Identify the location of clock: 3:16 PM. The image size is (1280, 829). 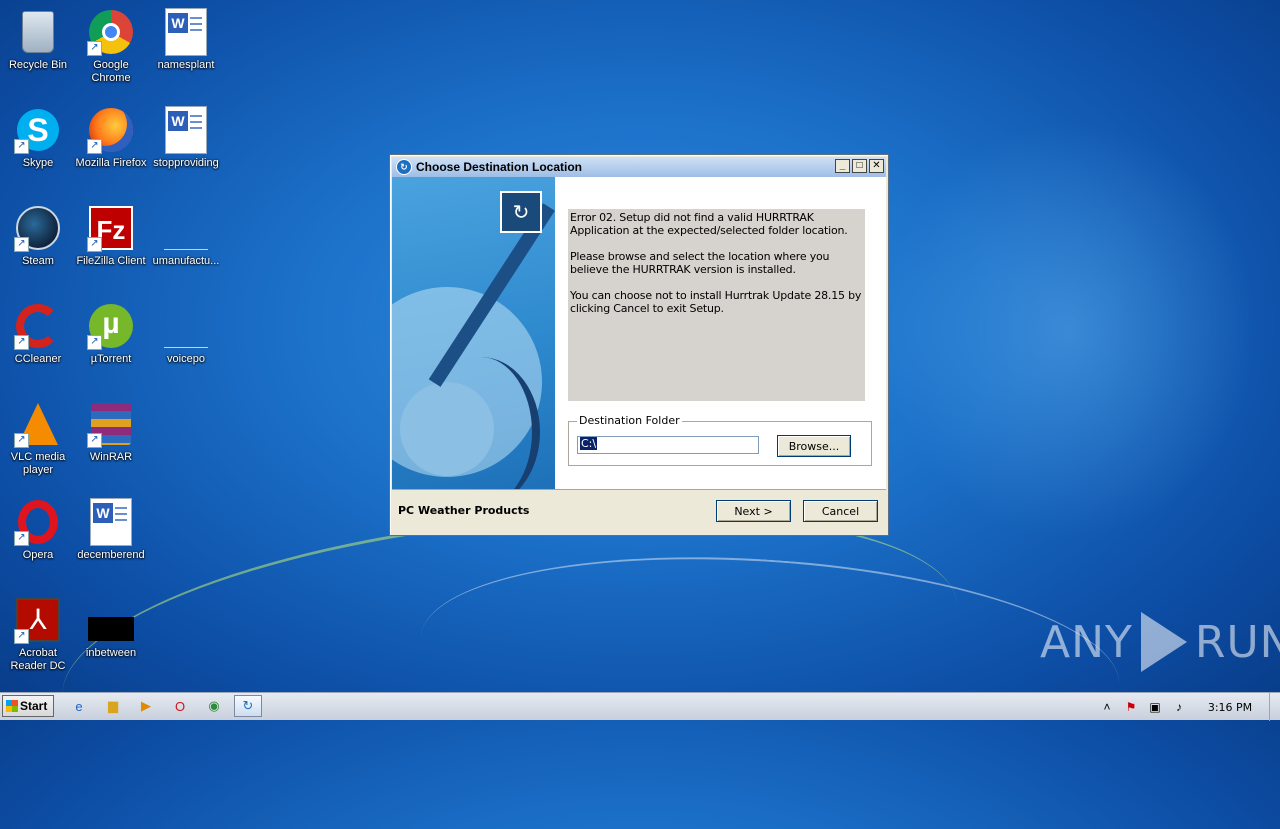
(1230, 707).